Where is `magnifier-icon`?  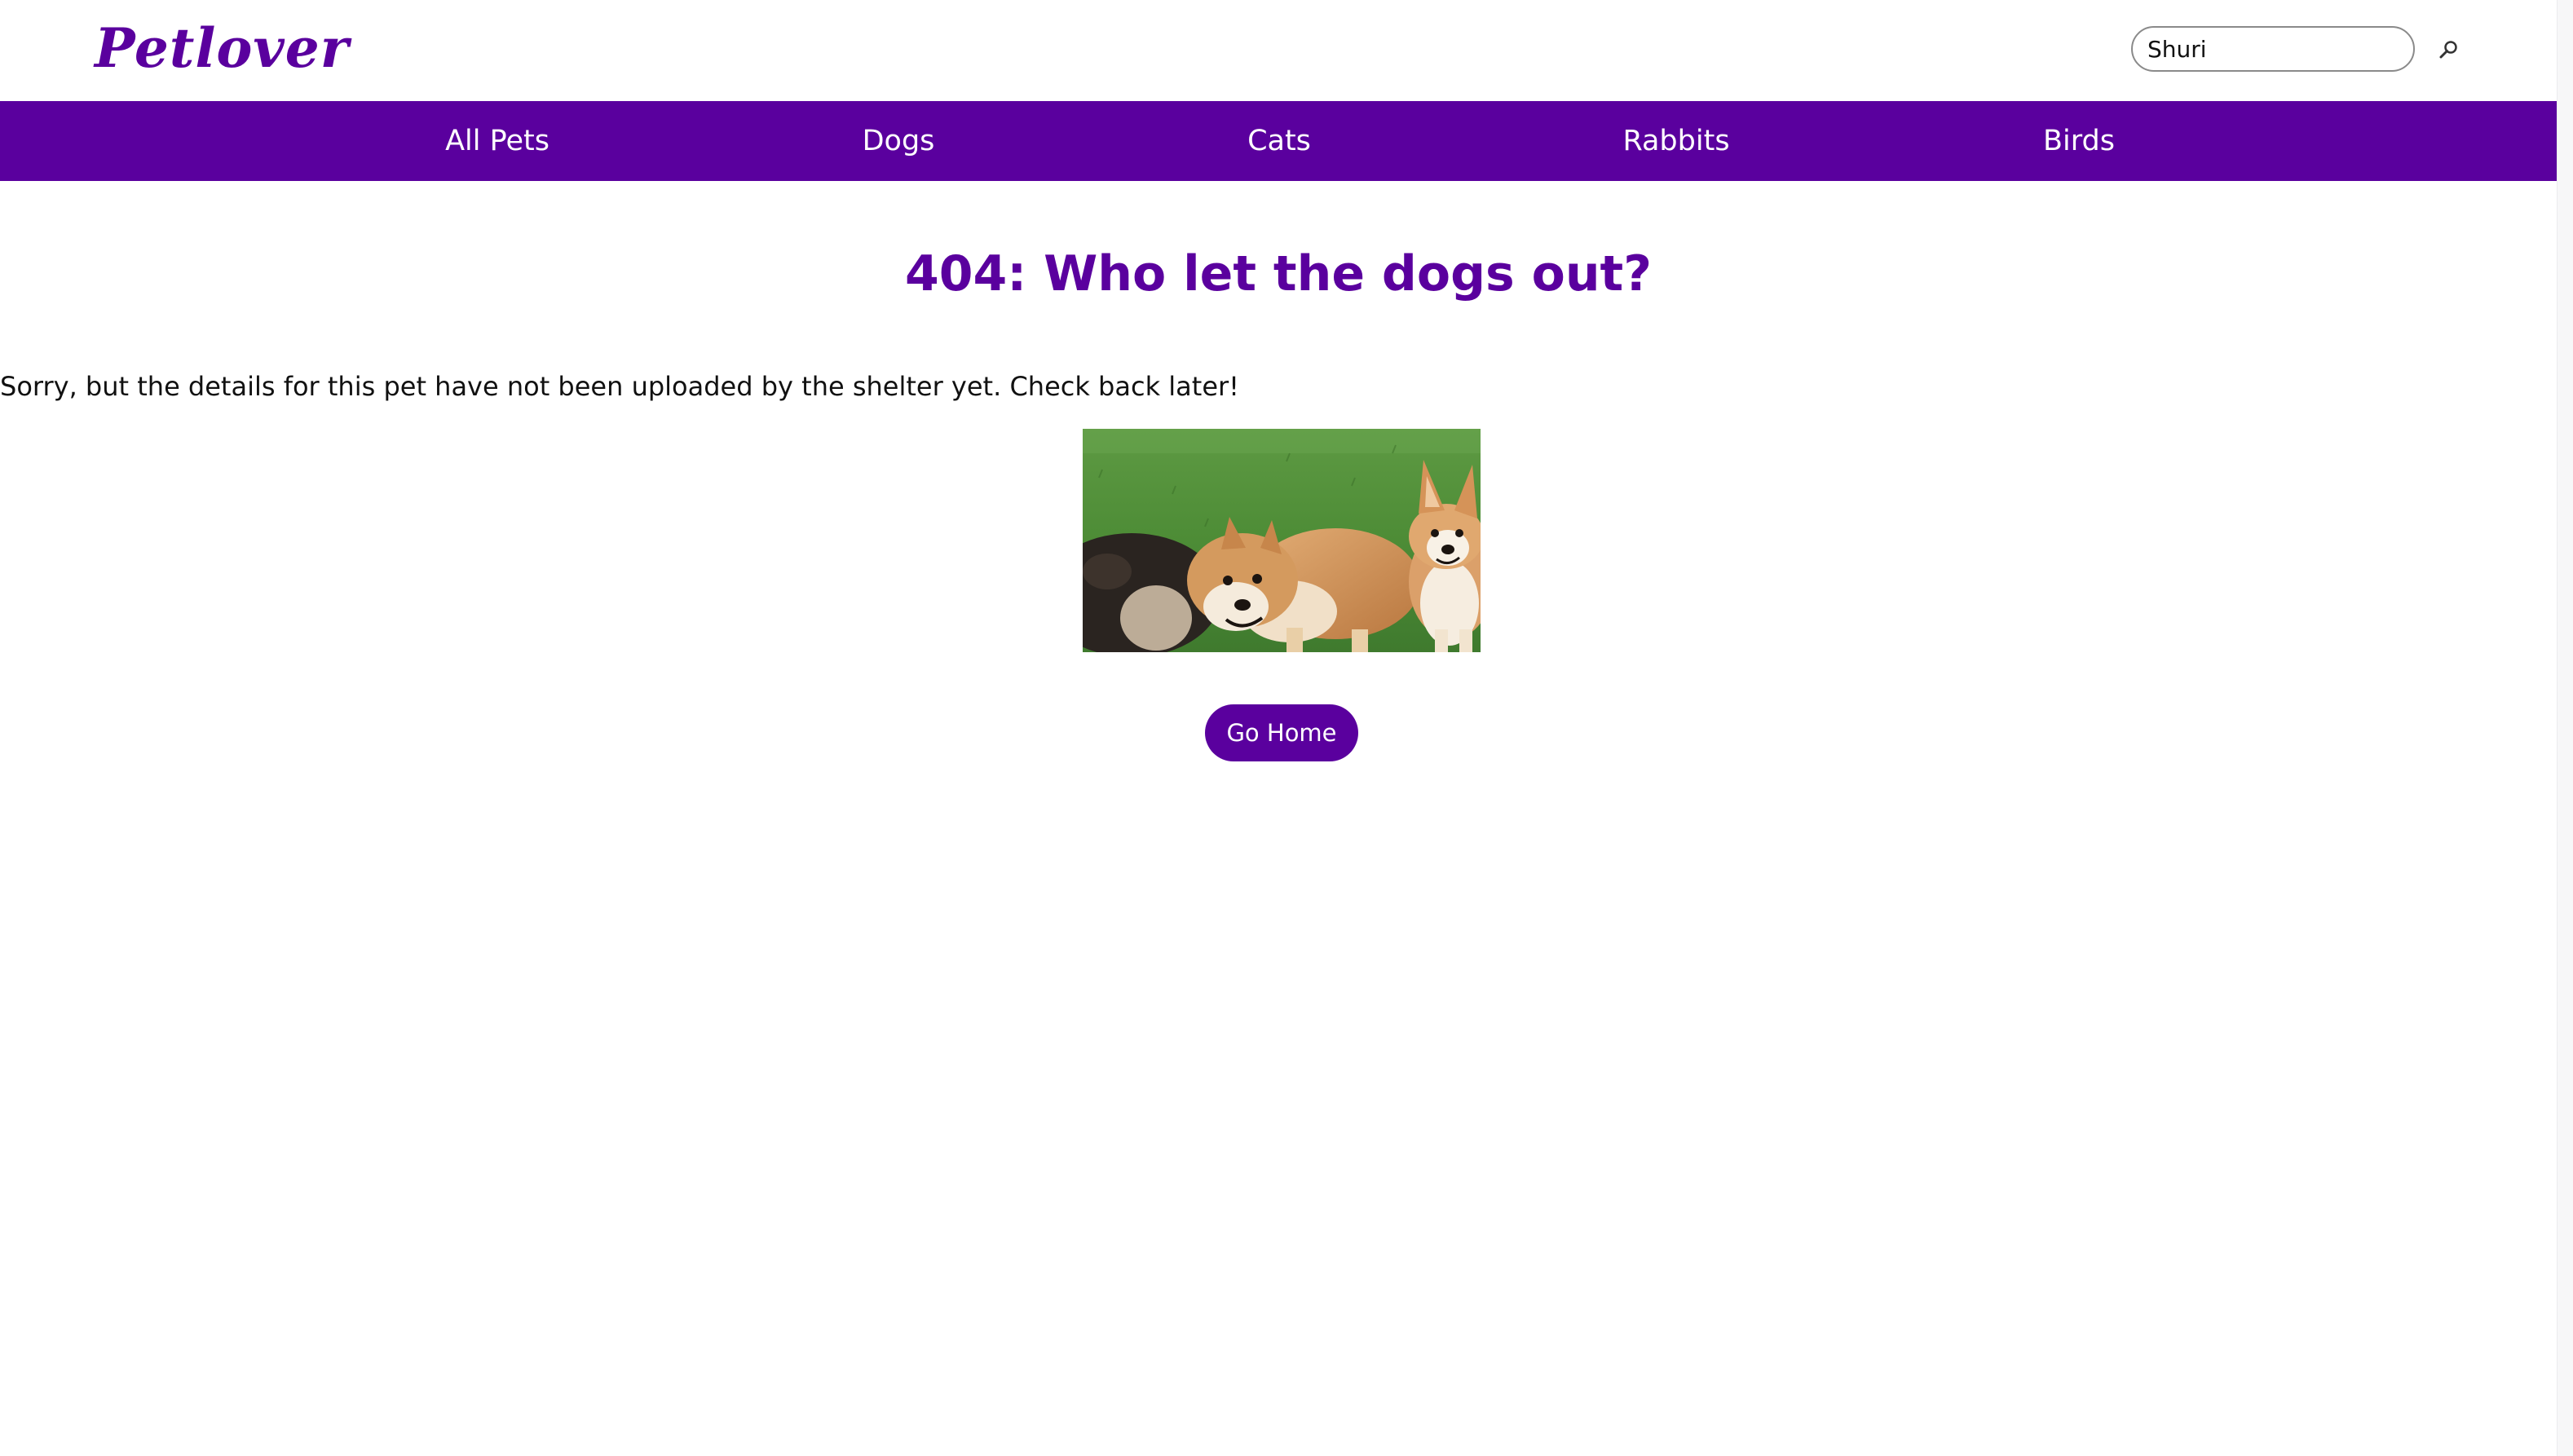
magnifier-icon is located at coordinates (2448, 50).